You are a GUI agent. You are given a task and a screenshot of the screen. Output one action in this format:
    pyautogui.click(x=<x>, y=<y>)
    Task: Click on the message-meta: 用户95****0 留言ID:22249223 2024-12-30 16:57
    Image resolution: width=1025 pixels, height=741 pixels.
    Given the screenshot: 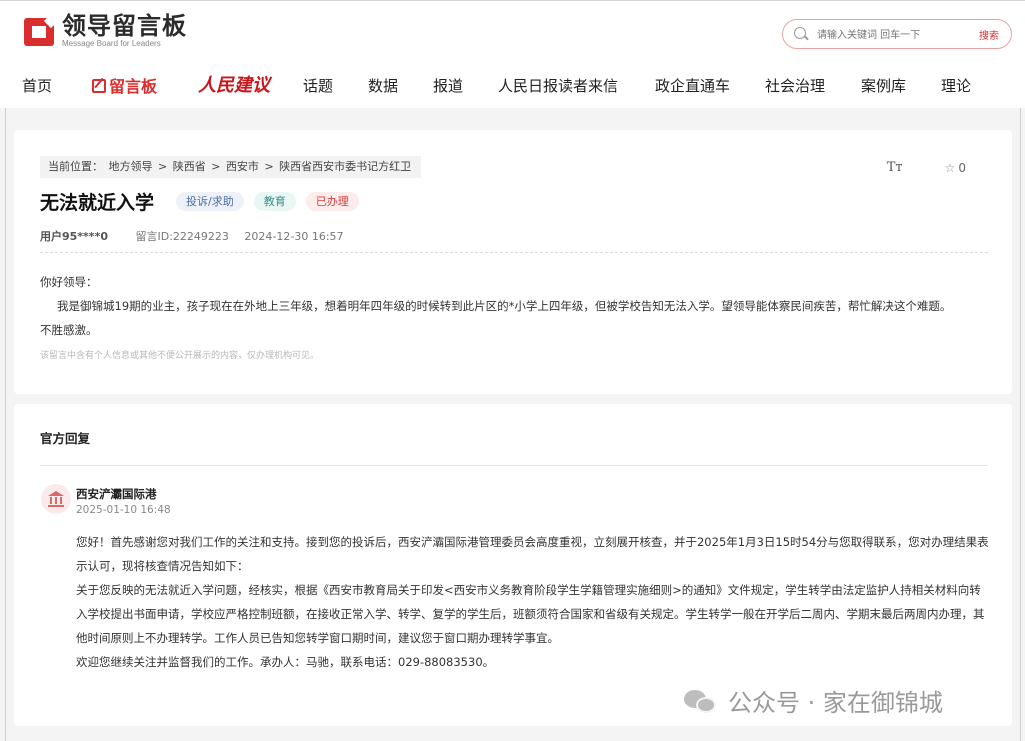 What is the action you would take?
    pyautogui.click(x=192, y=236)
    